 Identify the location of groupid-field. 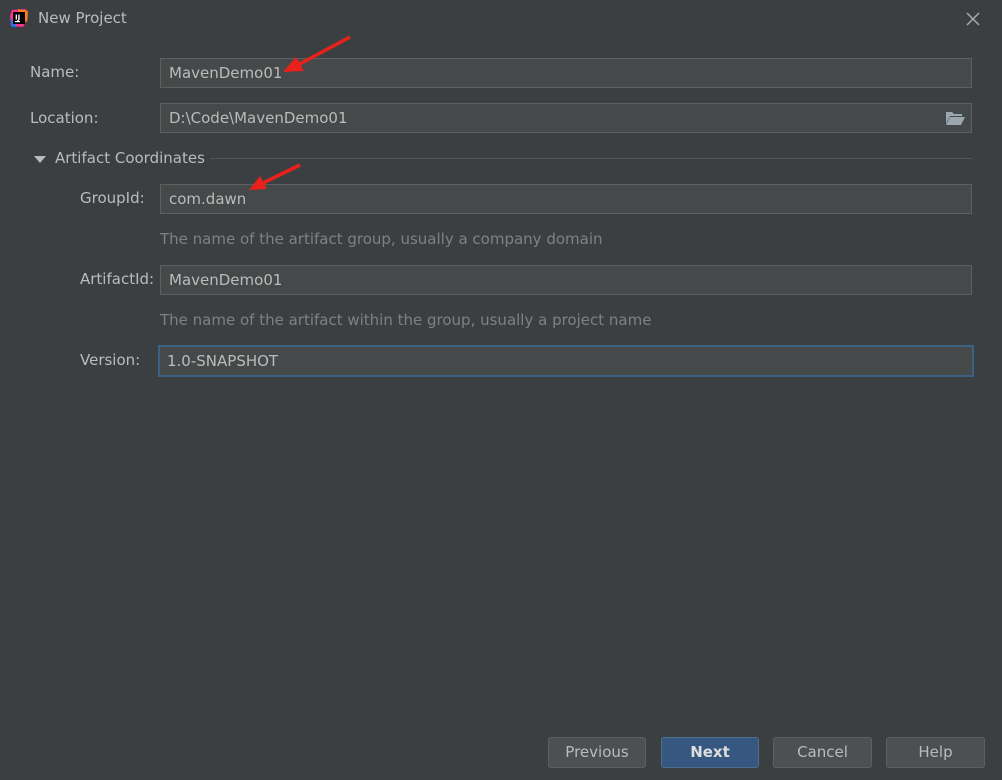
(566, 199).